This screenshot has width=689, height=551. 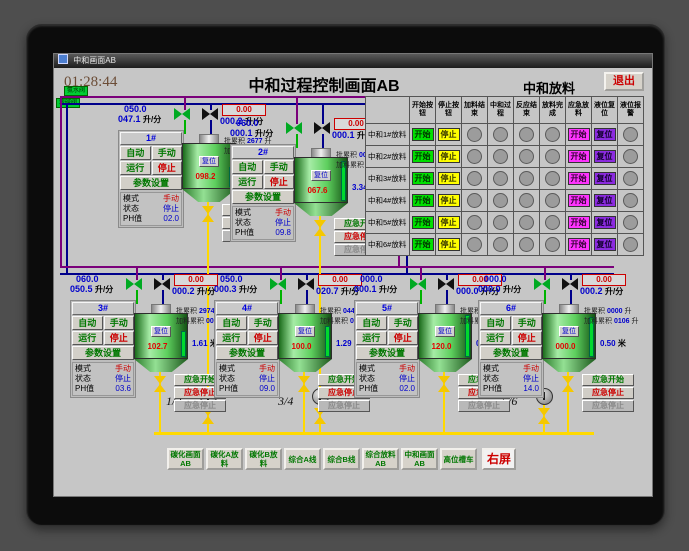 I want to click on tank-funnel, so click(x=445, y=365).